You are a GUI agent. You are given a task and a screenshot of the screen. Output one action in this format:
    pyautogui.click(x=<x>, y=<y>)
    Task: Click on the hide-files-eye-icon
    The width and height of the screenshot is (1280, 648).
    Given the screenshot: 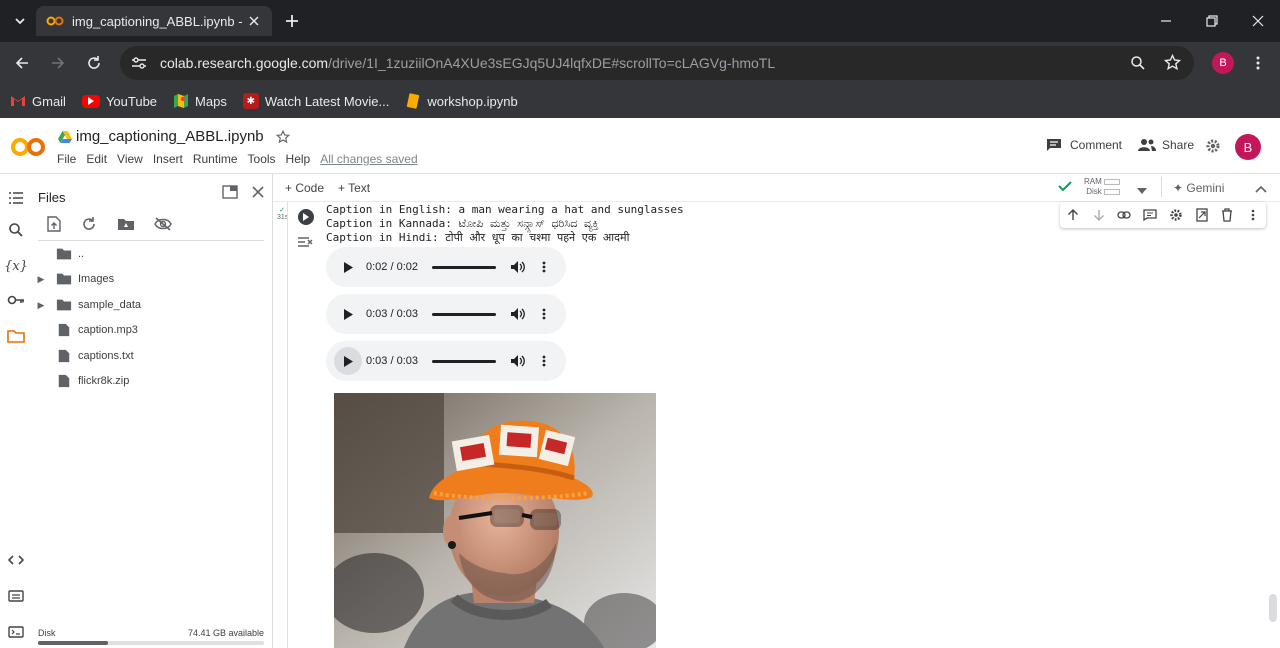 What is the action you would take?
    pyautogui.click(x=163, y=224)
    